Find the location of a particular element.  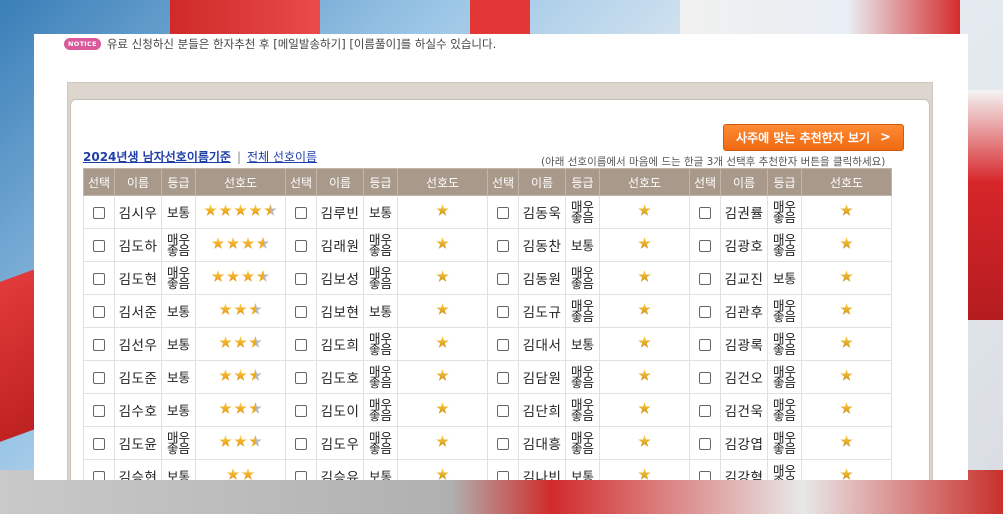

name-cell: 김나빈 is located at coordinates (542, 469).